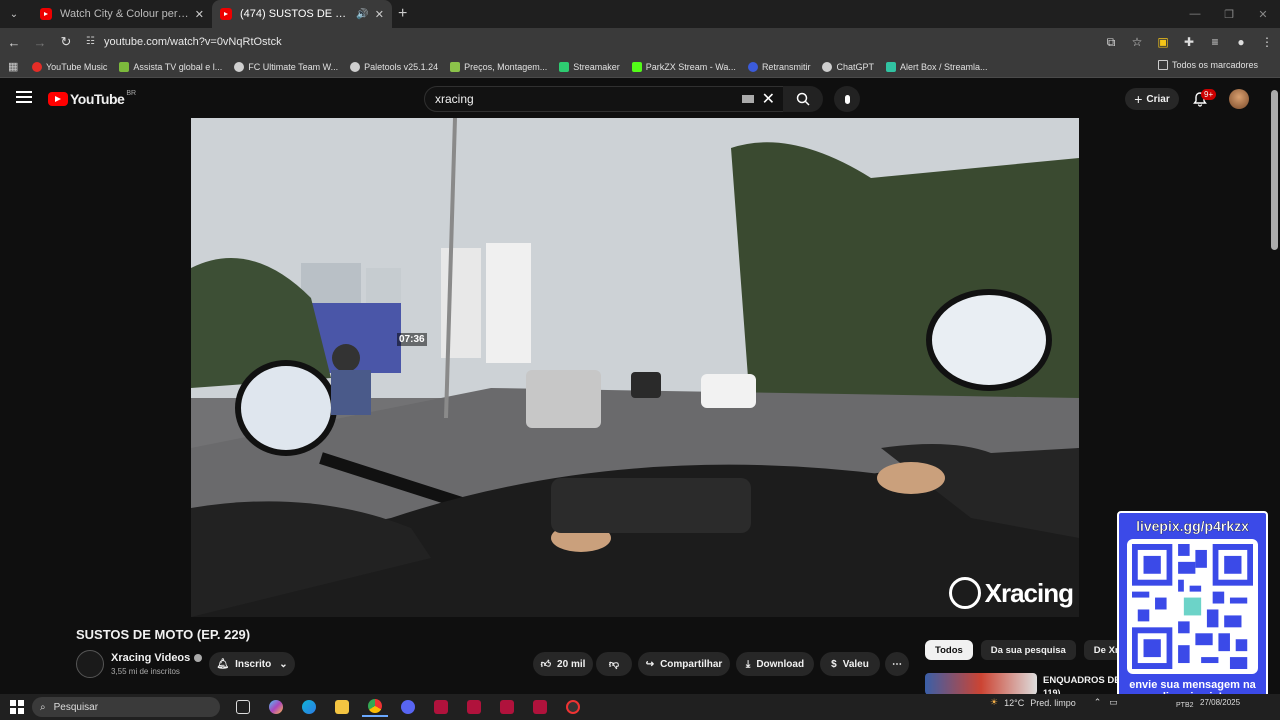 The height and width of the screenshot is (720, 1280). I want to click on extensions-puzzle-icon: ✚, so click(1189, 42).